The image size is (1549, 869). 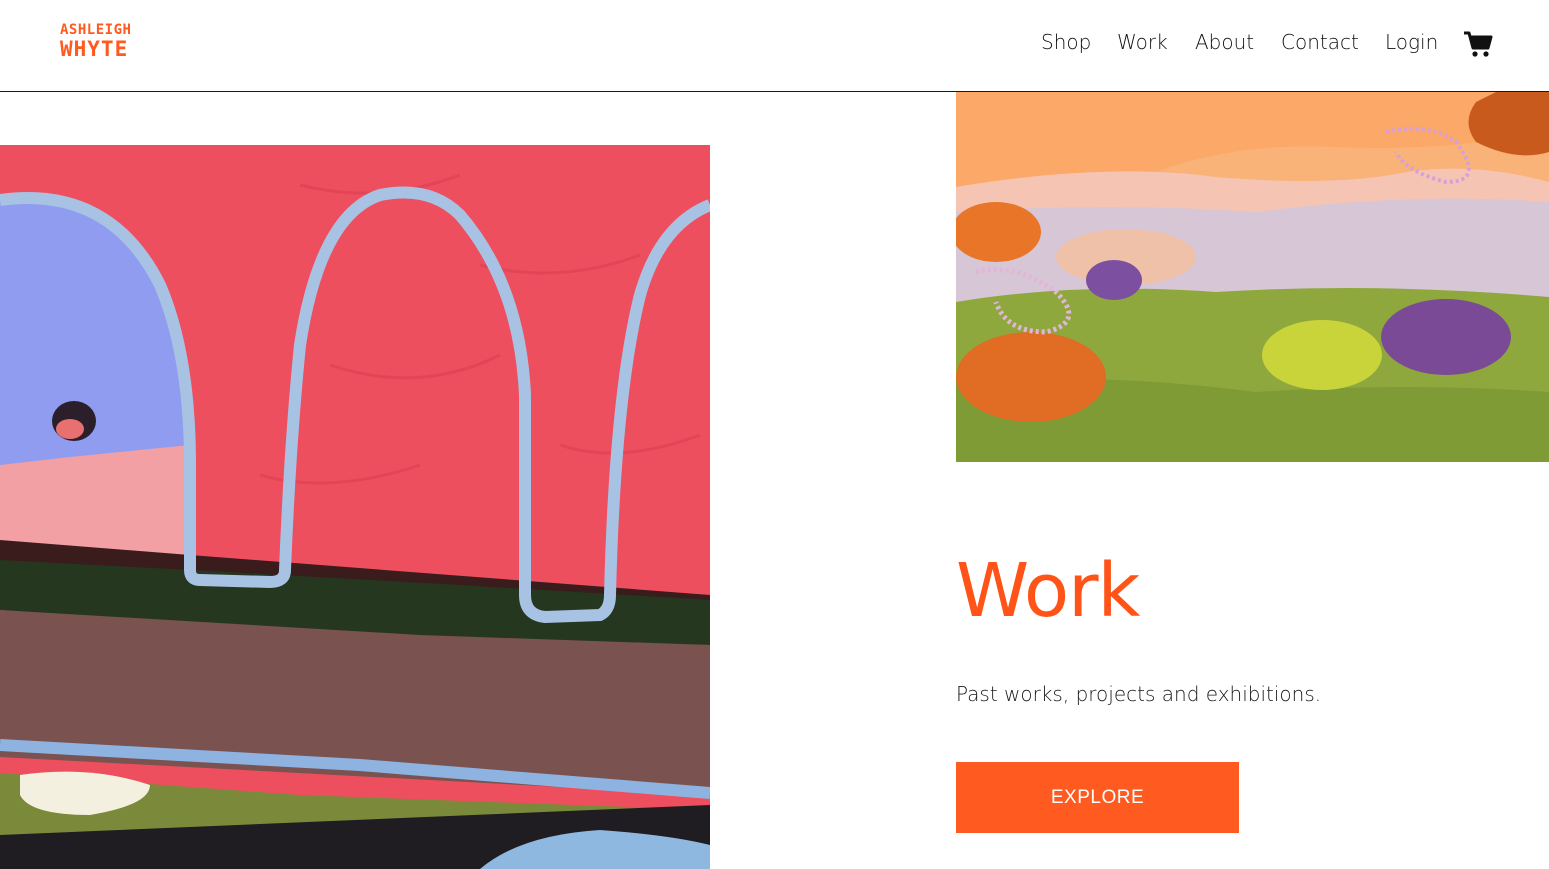 What do you see at coordinates (1224, 42) in the screenshot?
I see `nav-about: About` at bounding box center [1224, 42].